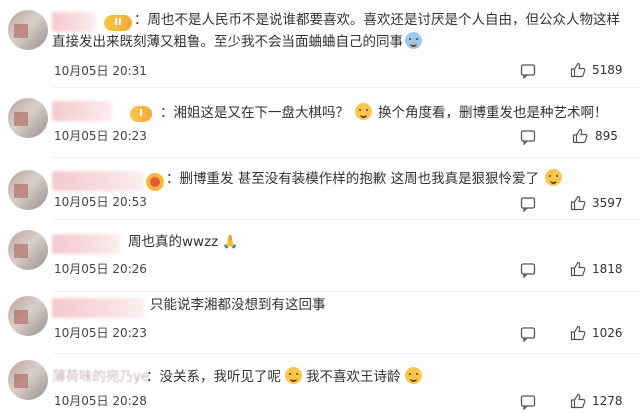  I want to click on comment-text: ：删博重发 甚至没有装模作样的抱歉 这周也我真是狠狠怜爱了, so click(365, 179).